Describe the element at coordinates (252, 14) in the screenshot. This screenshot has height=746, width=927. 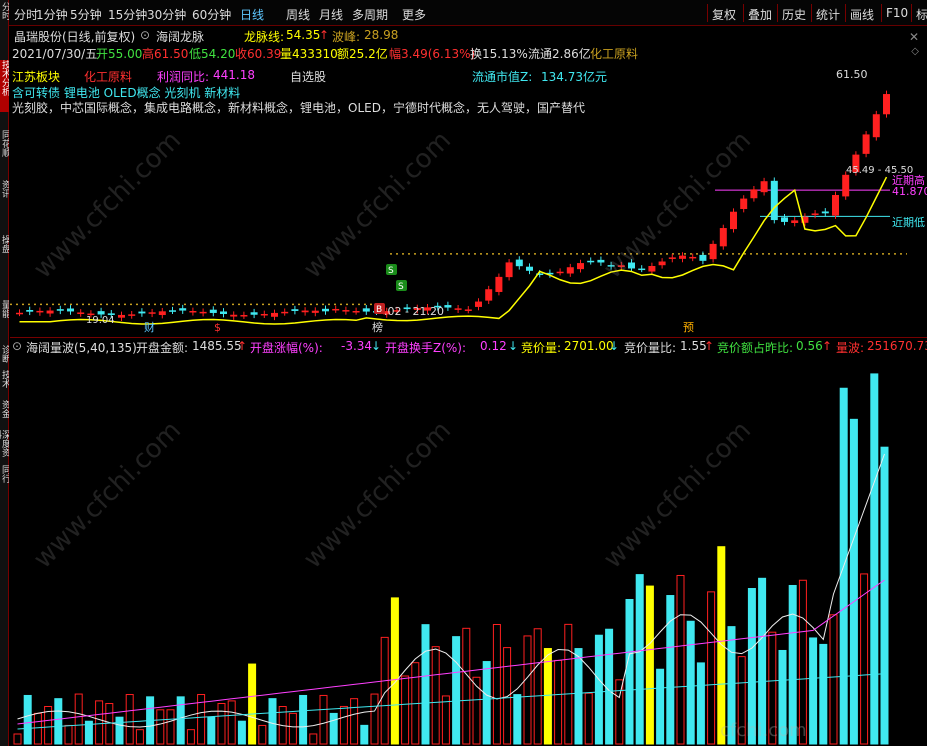
I see `period-tab: 日线` at that location.